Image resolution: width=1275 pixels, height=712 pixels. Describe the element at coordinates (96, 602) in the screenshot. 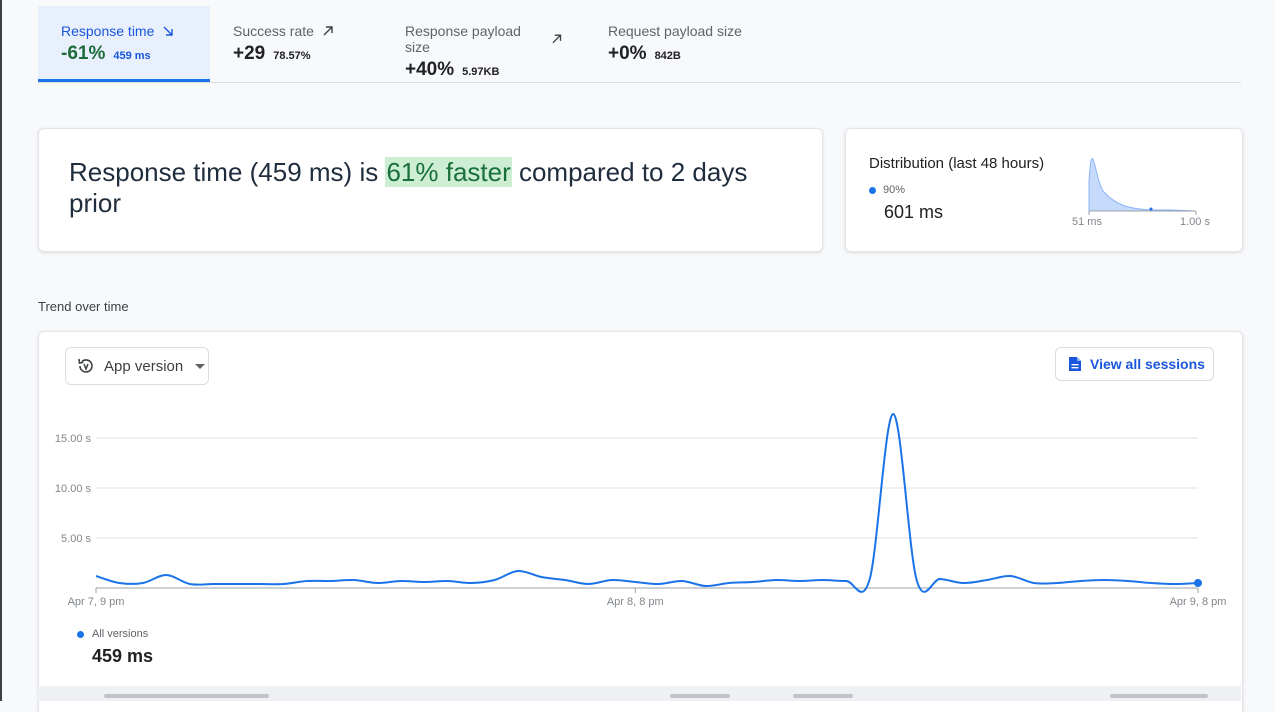

I see `x-tick-label: Apr 7, 9 pm` at that location.